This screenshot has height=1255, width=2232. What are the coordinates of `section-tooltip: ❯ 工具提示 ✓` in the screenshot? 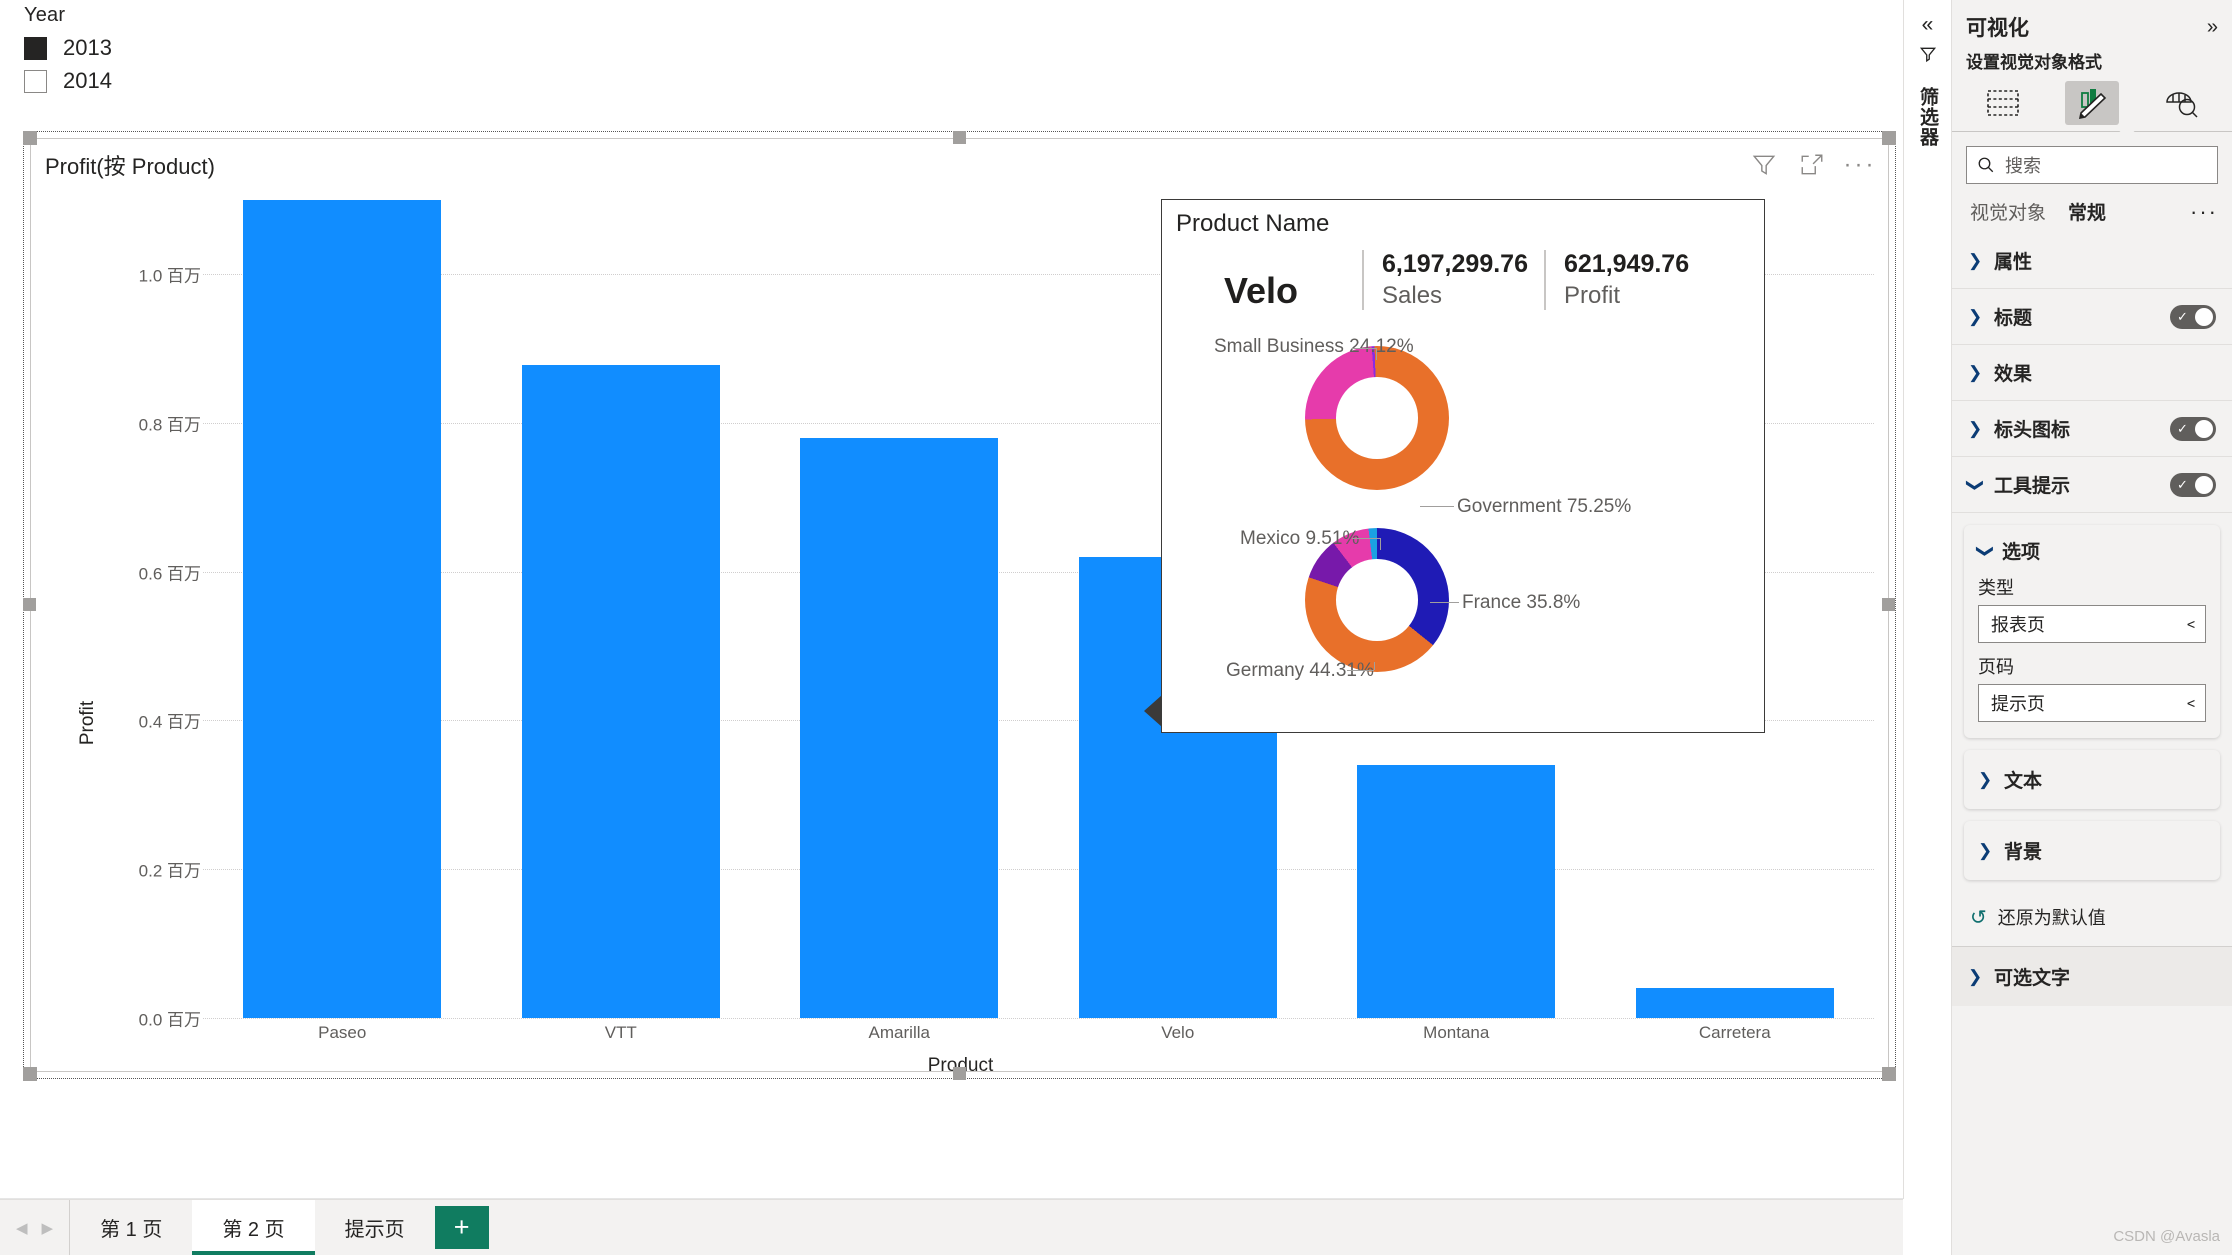 It's located at (2092, 485).